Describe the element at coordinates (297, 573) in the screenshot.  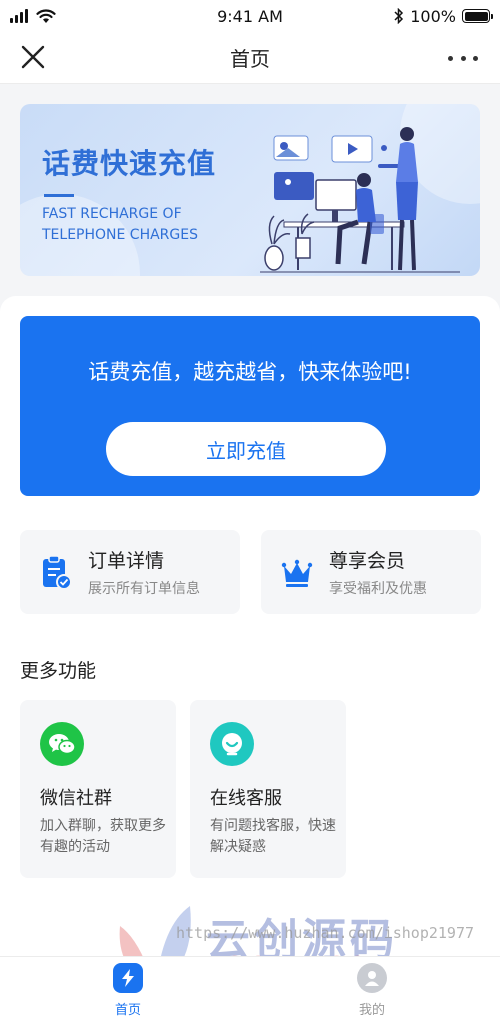
I see `crown-icon` at that location.